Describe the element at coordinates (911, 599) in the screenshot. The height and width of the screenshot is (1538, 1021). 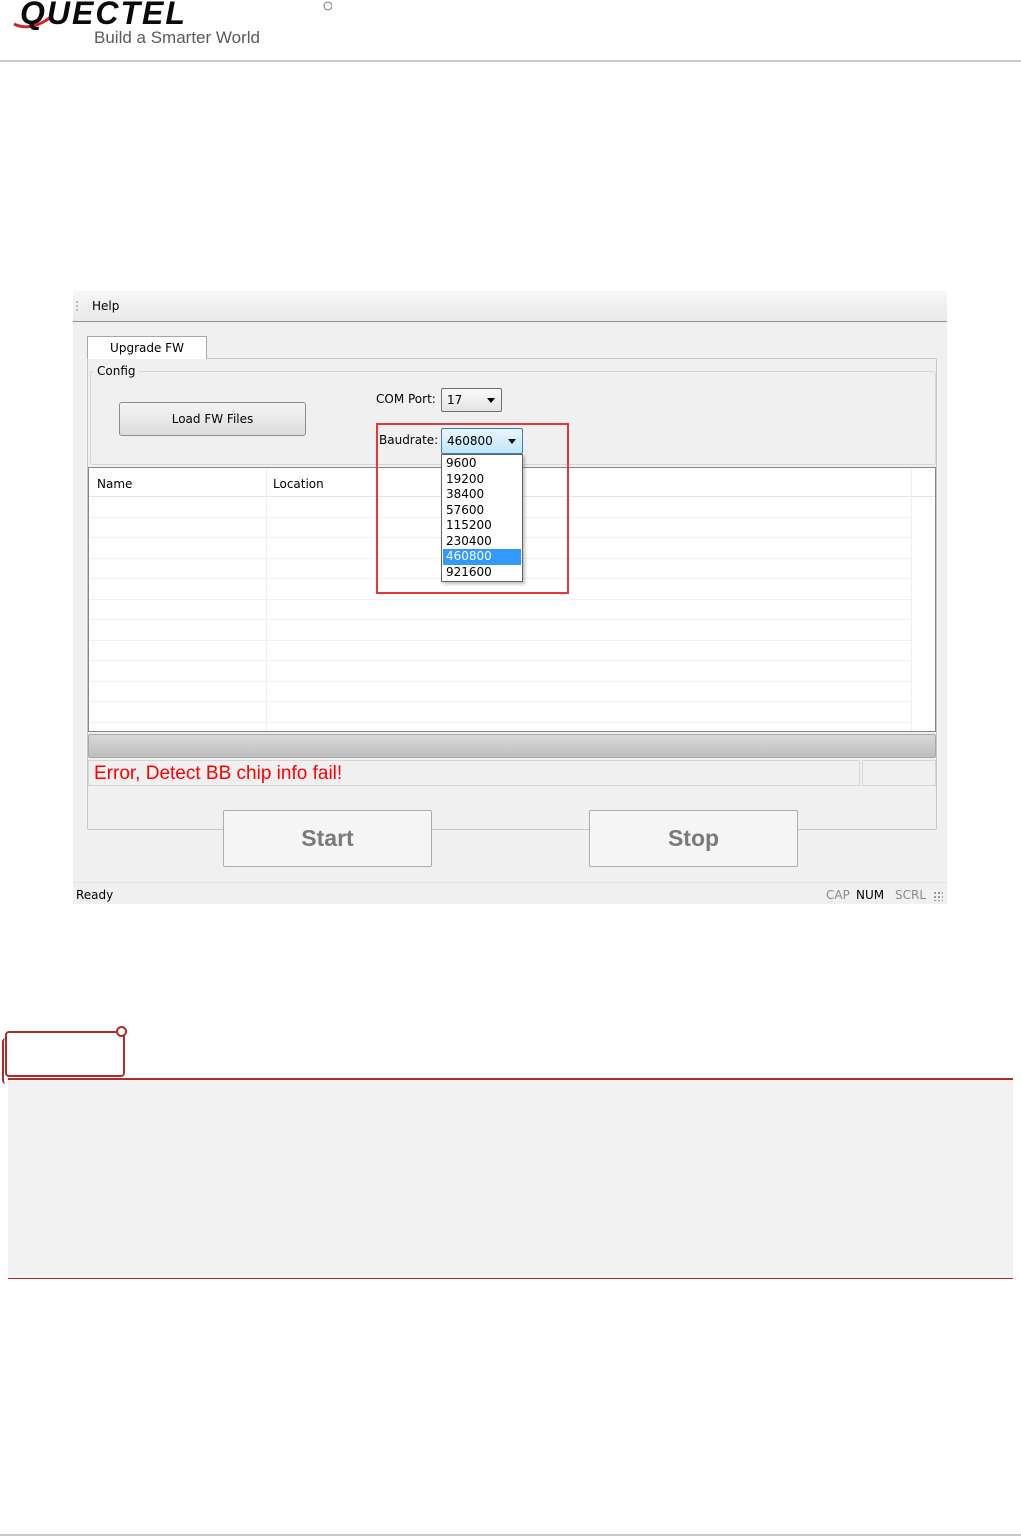
I see `column-divider` at that location.